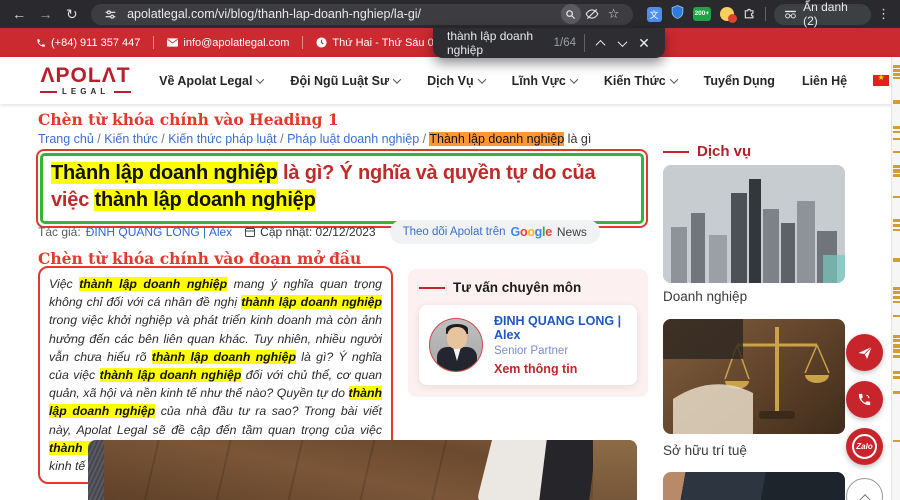 The width and height of the screenshot is (900, 500). I want to click on call-fab, so click(864, 399).